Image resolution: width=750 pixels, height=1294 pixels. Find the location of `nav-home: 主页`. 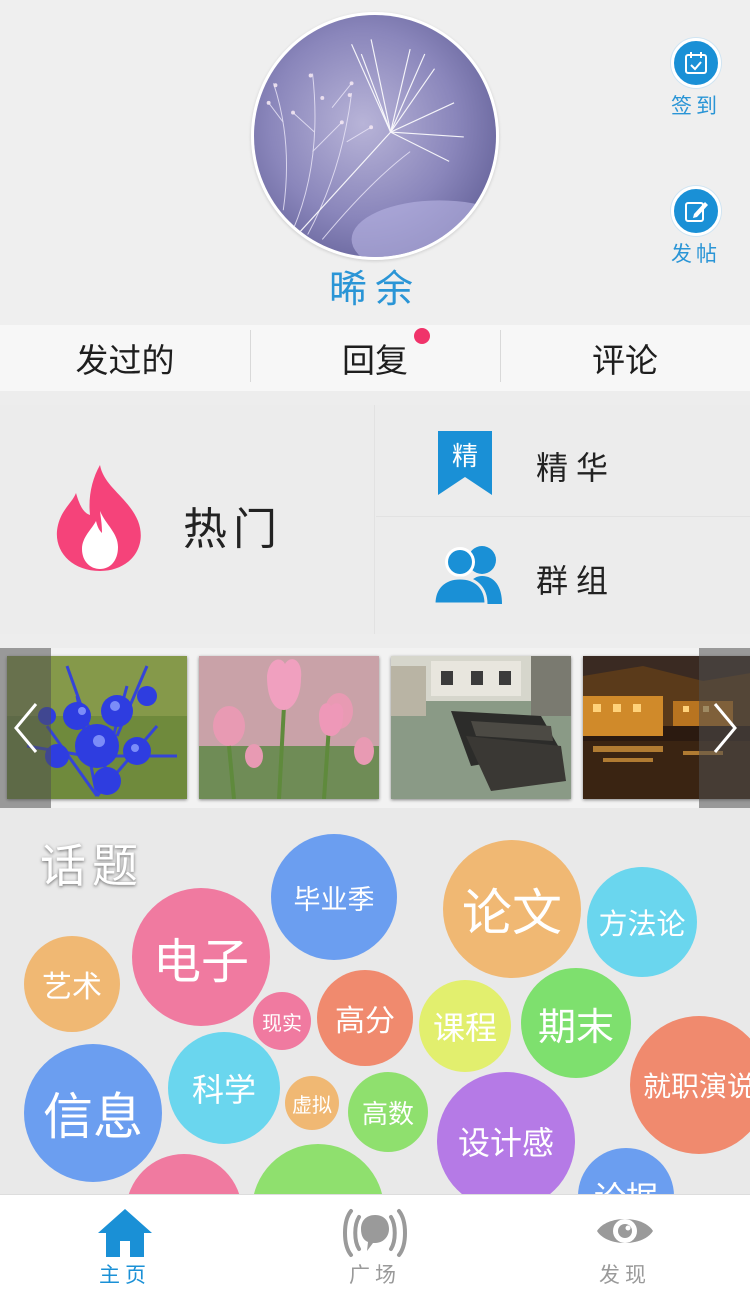

nav-home: 主页 is located at coordinates (125, 1244).